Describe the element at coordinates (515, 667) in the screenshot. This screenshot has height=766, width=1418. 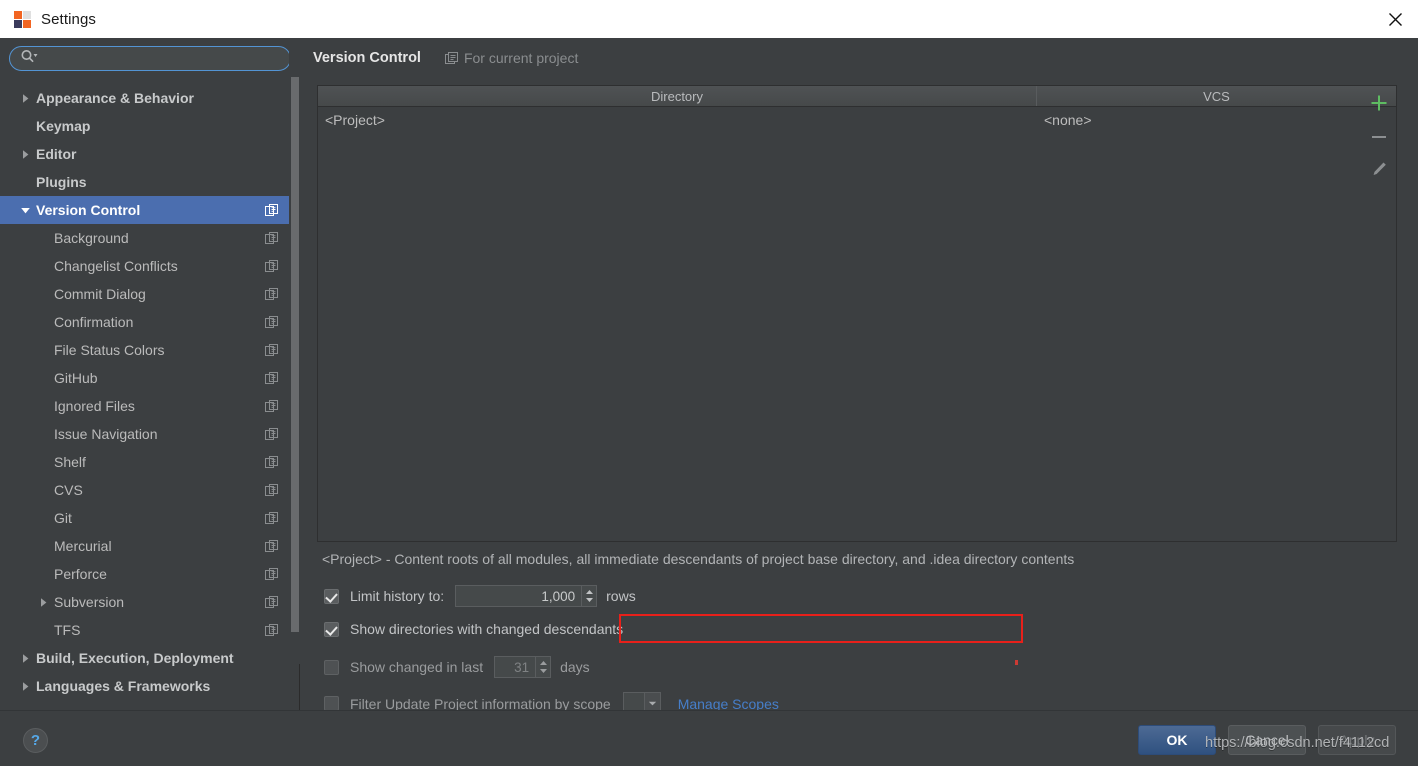
I see `show-changed-days-input` at that location.